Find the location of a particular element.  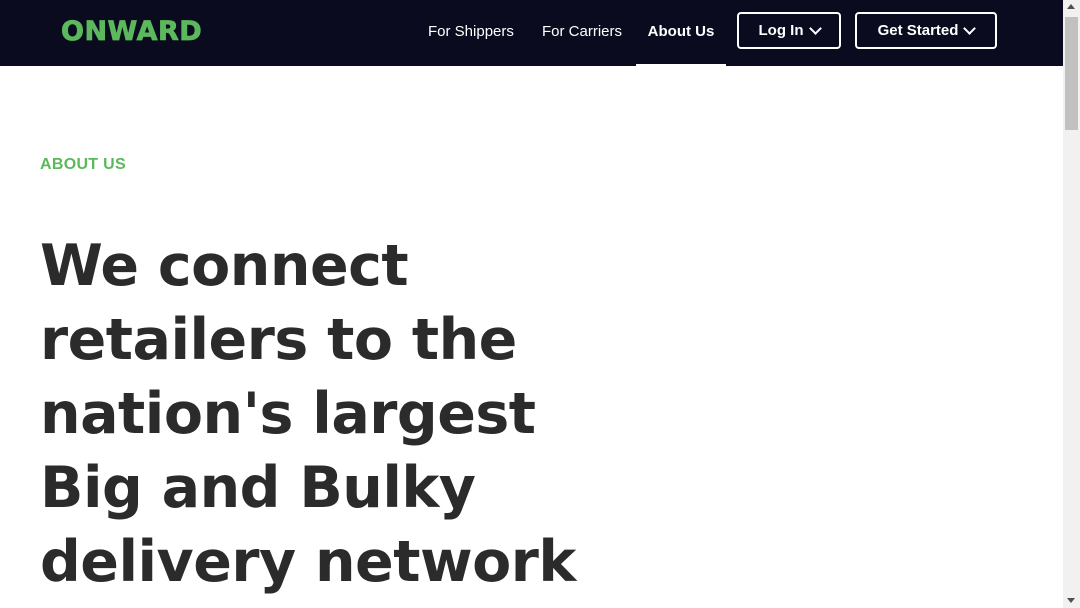

headline-line: nation's largest is located at coordinates (288, 414).